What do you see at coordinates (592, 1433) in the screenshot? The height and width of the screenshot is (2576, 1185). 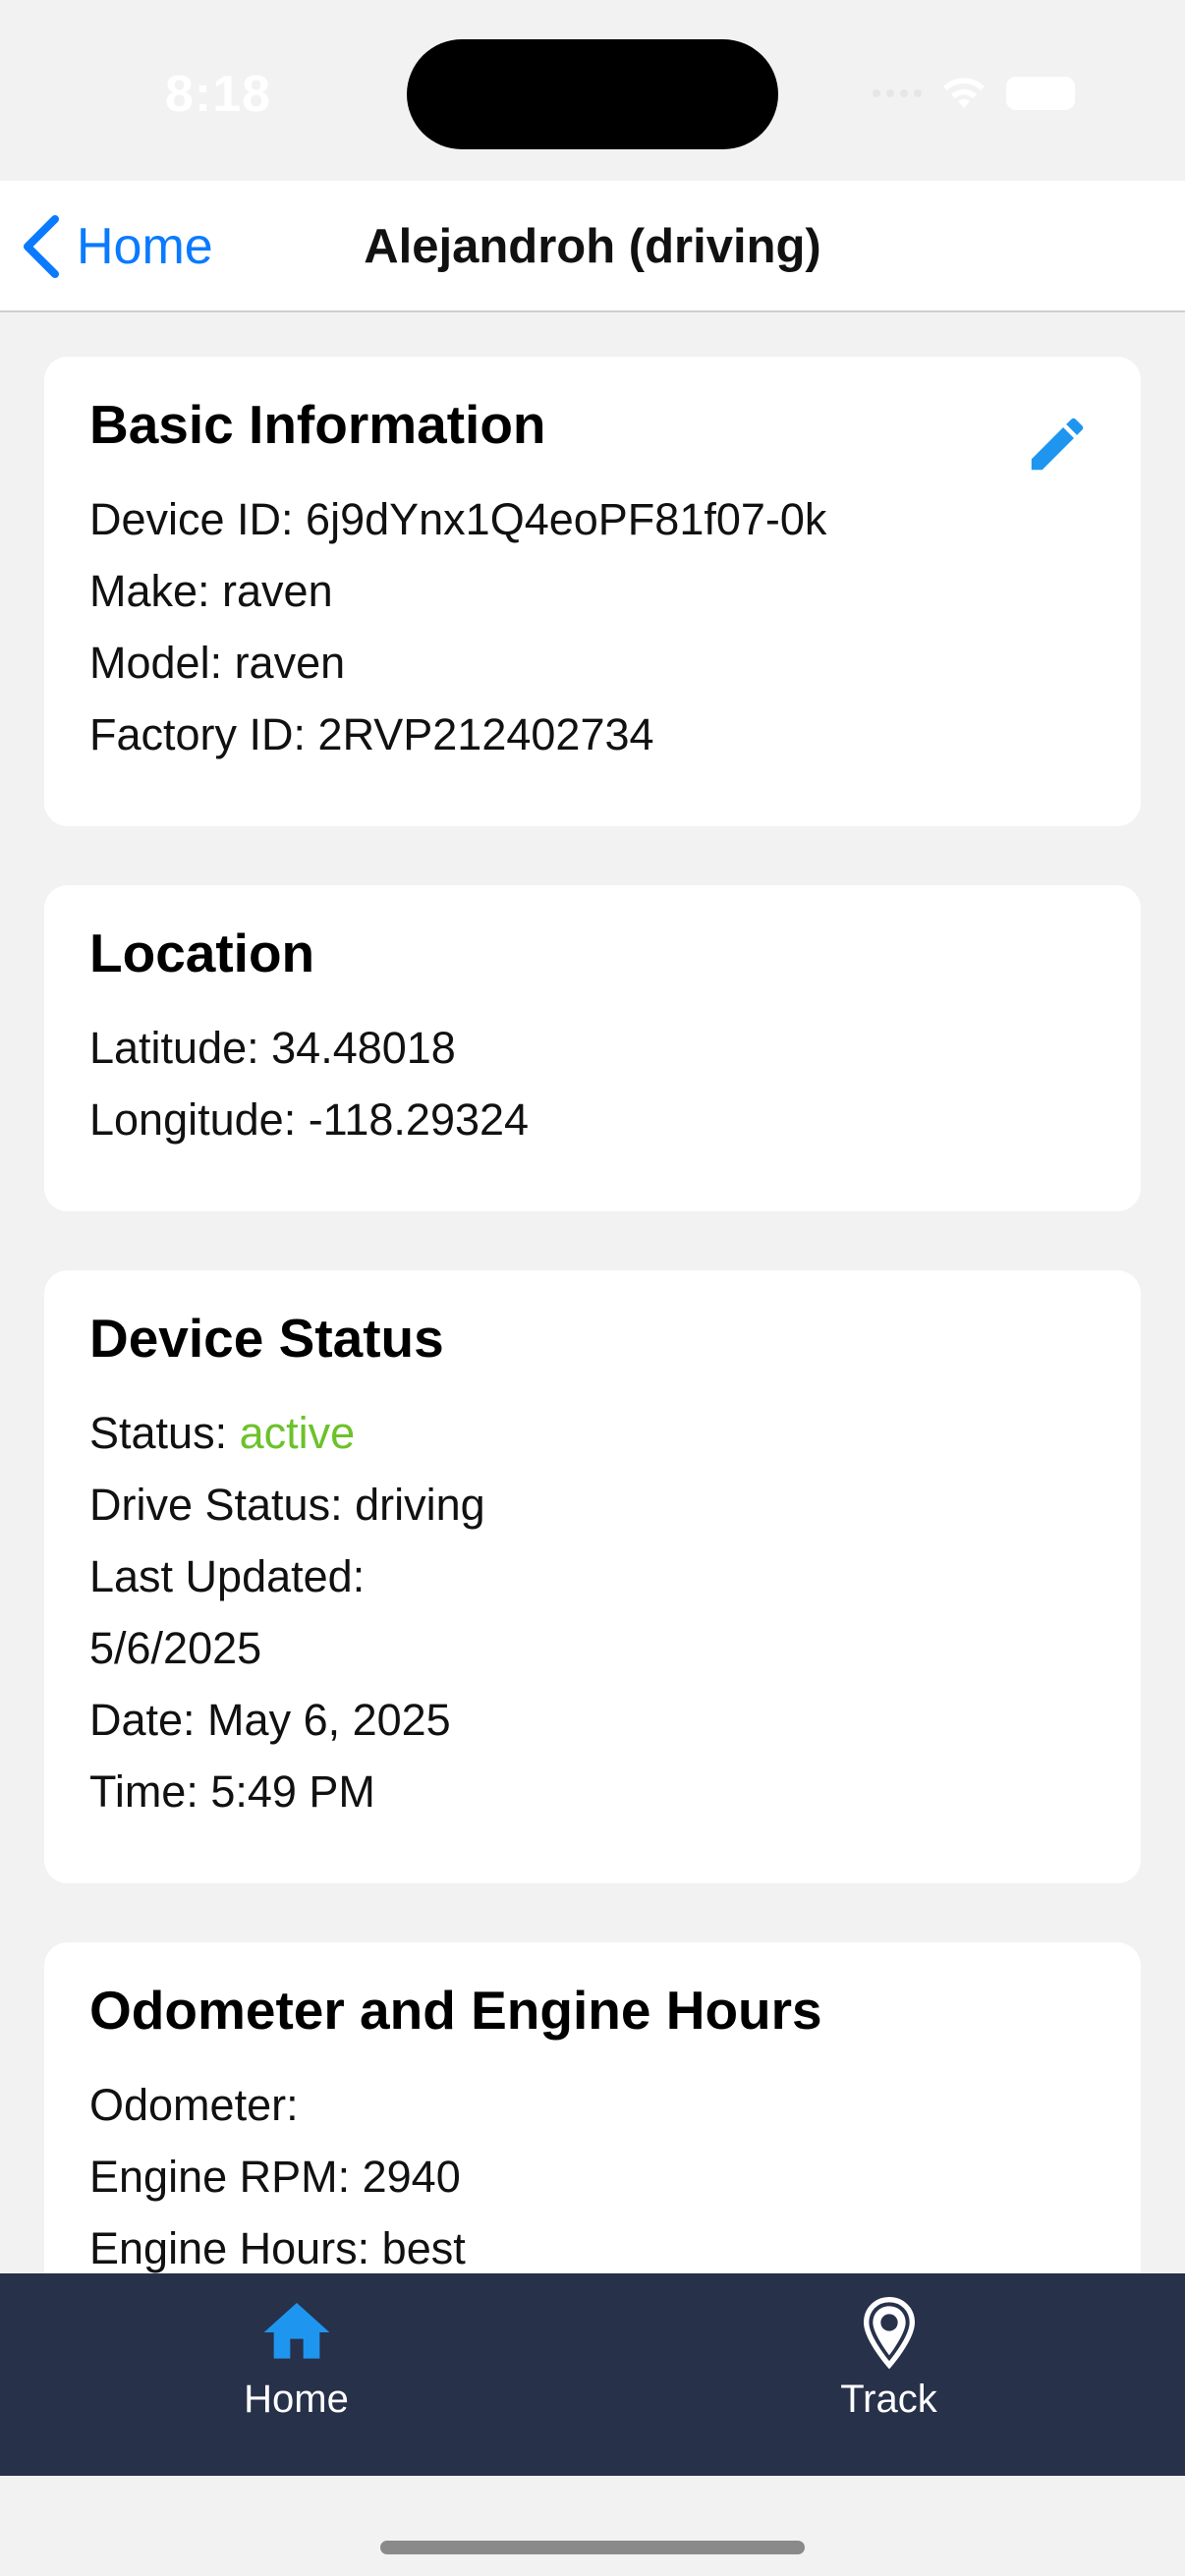 I see `status-row: Status: active` at bounding box center [592, 1433].